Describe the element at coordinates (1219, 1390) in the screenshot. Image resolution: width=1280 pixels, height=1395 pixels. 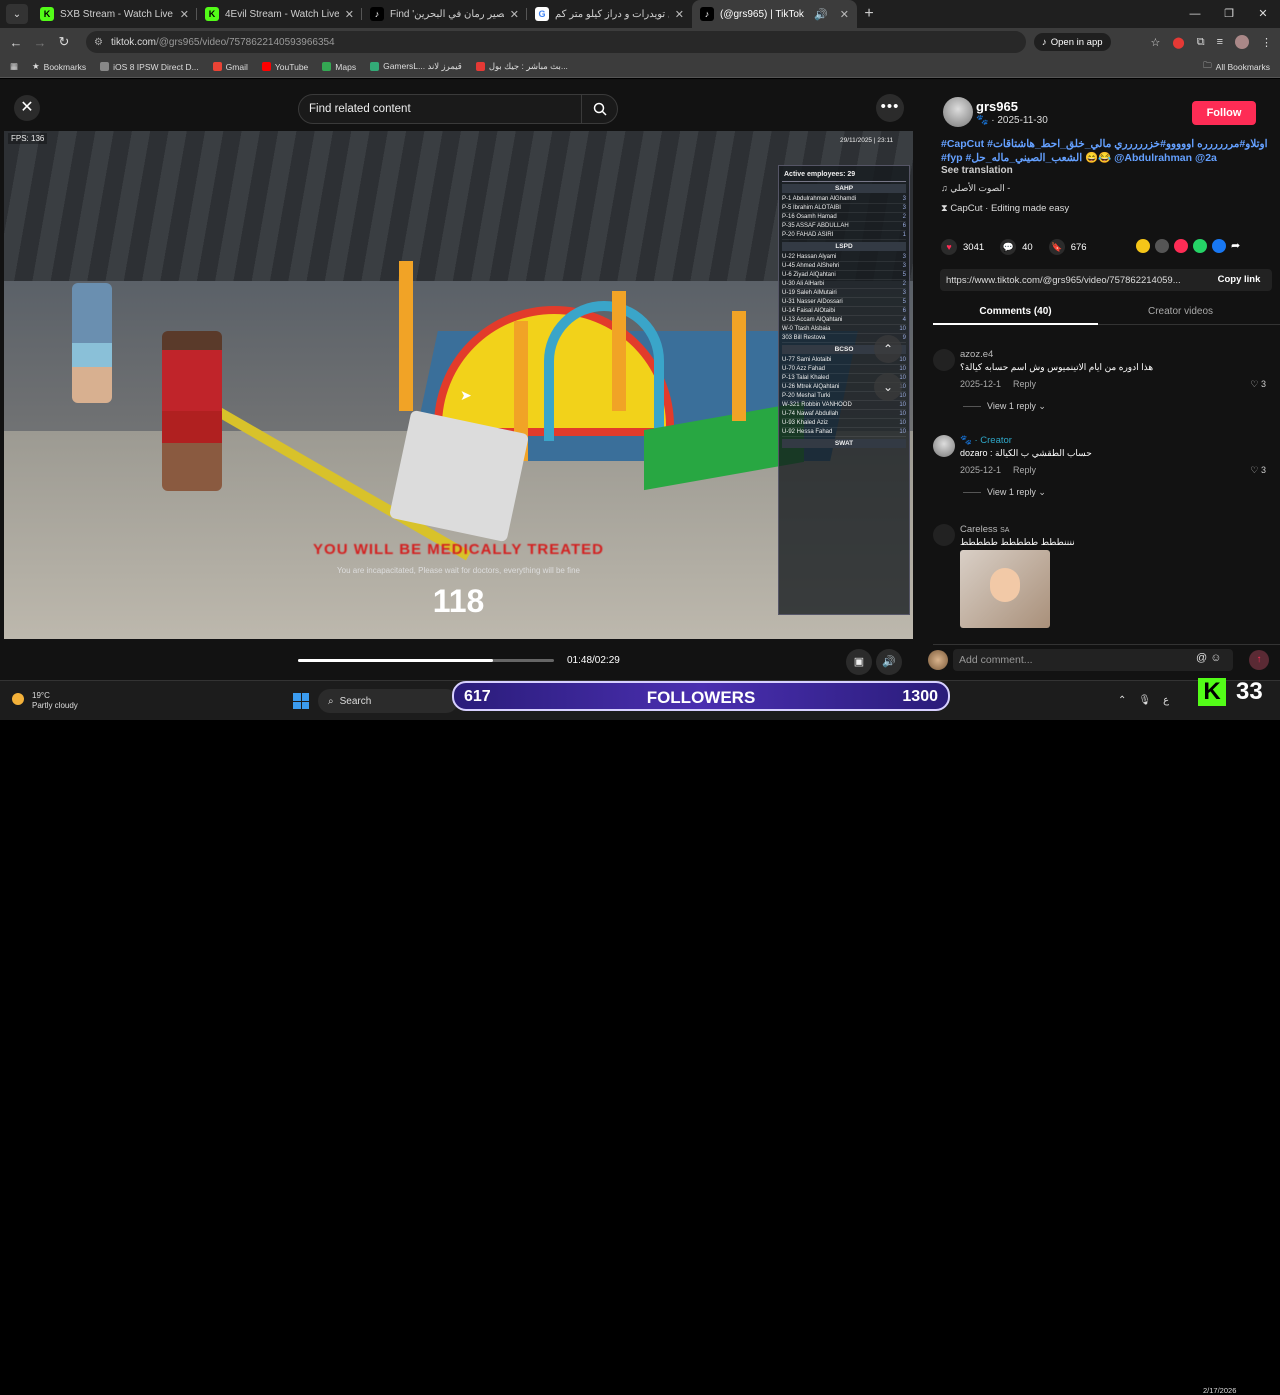
I see `system-date: 2/17/2026` at that location.